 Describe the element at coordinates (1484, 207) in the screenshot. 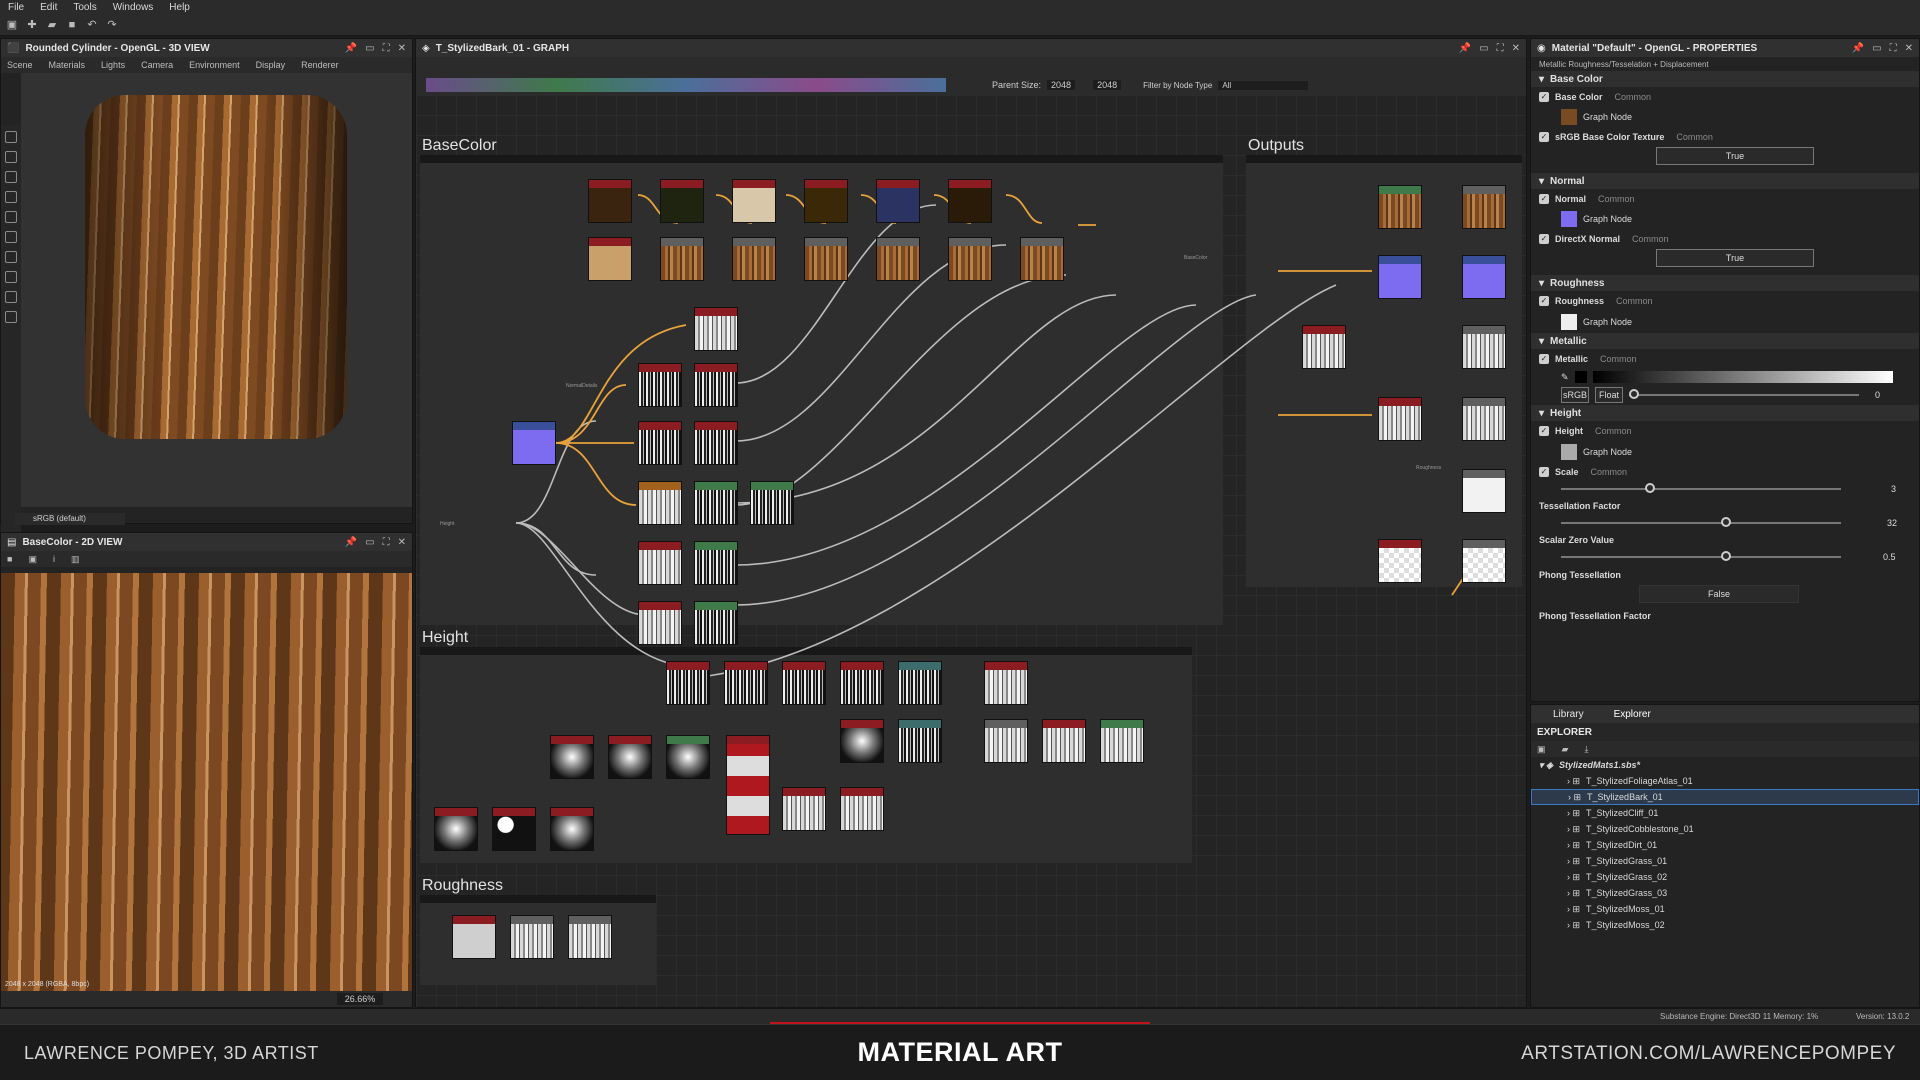

I see `node-output-basecolor` at that location.